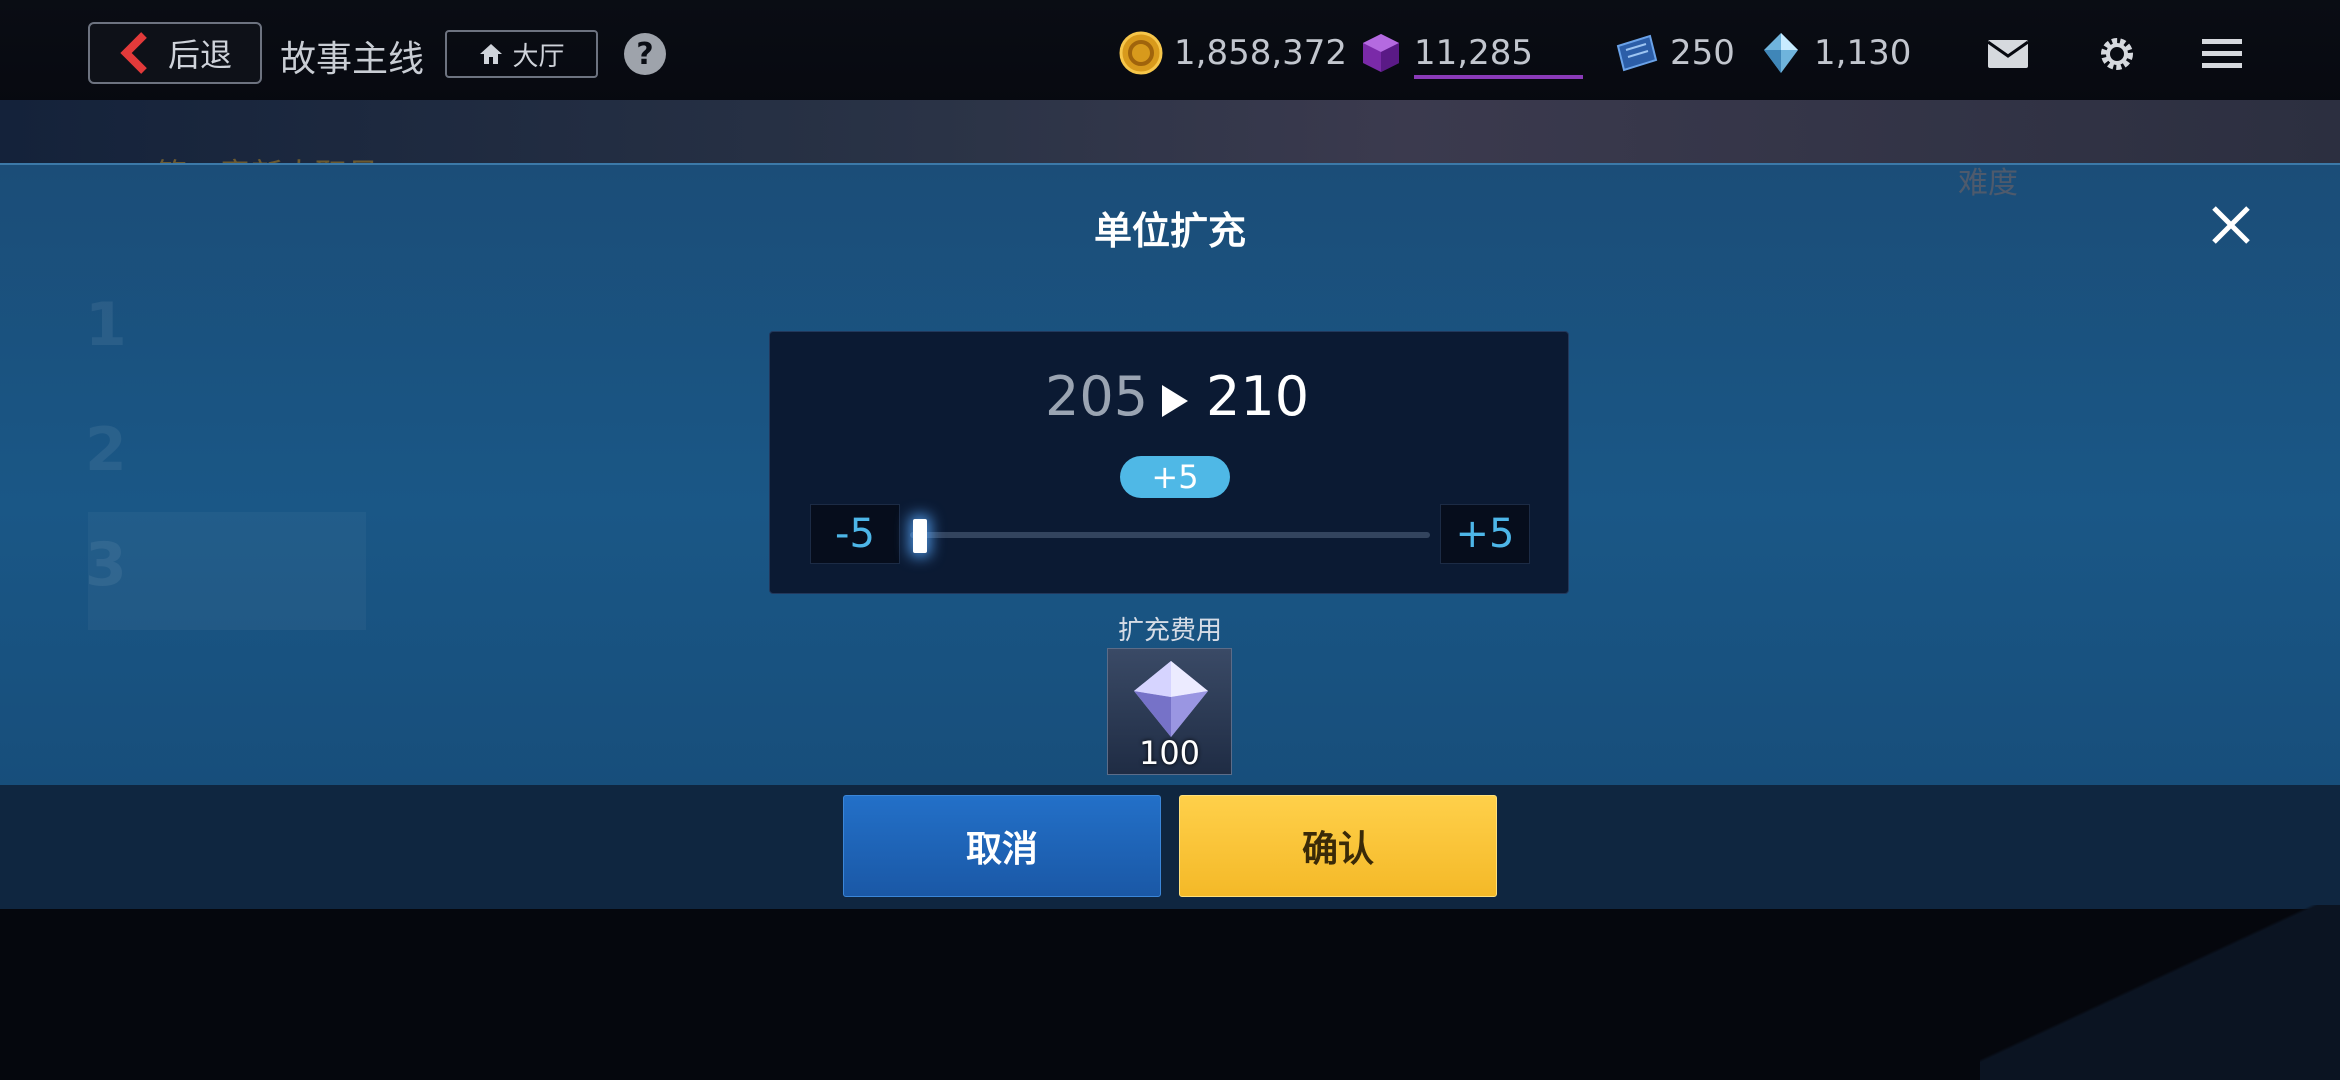 The width and height of the screenshot is (2340, 1080). I want to click on currency-crystal-value: 1,130, so click(1863, 53).